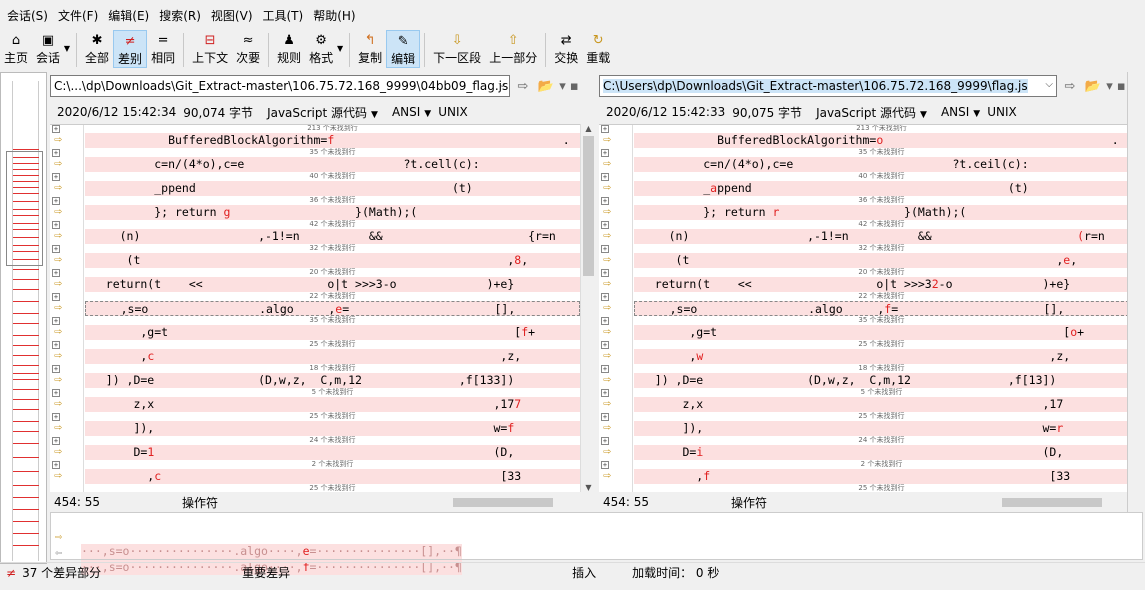 This screenshot has width=1145, height=590. What do you see at coordinates (332, 284) in the screenshot?
I see `code-line: return(t << o|t >>>3-o )+e}` at bounding box center [332, 284].